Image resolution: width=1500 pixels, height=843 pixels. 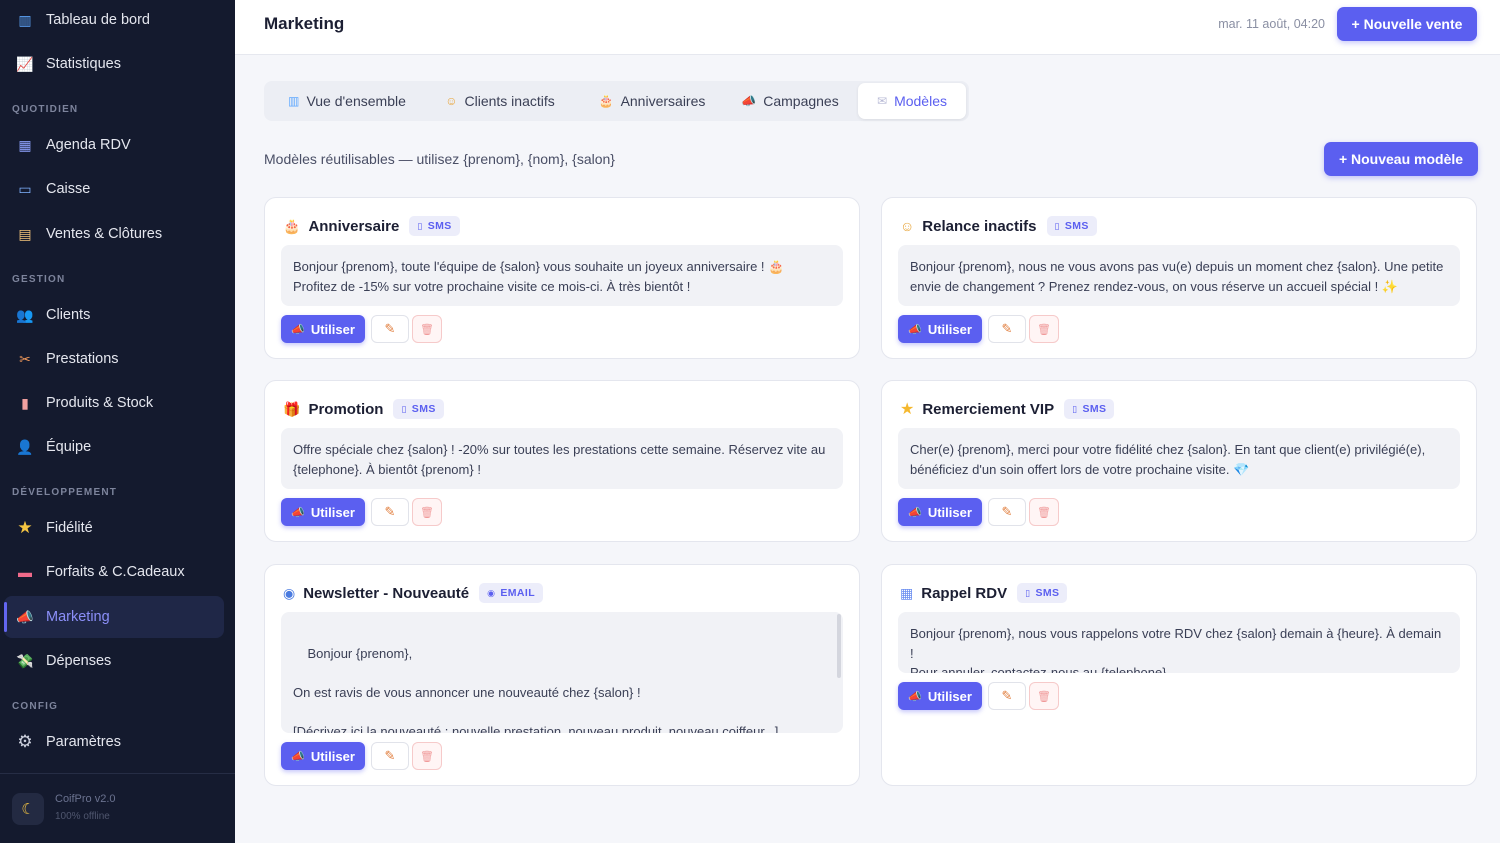 What do you see at coordinates (79, 661) in the screenshot?
I see `sidebar-item-label: Dépenses` at bounding box center [79, 661].